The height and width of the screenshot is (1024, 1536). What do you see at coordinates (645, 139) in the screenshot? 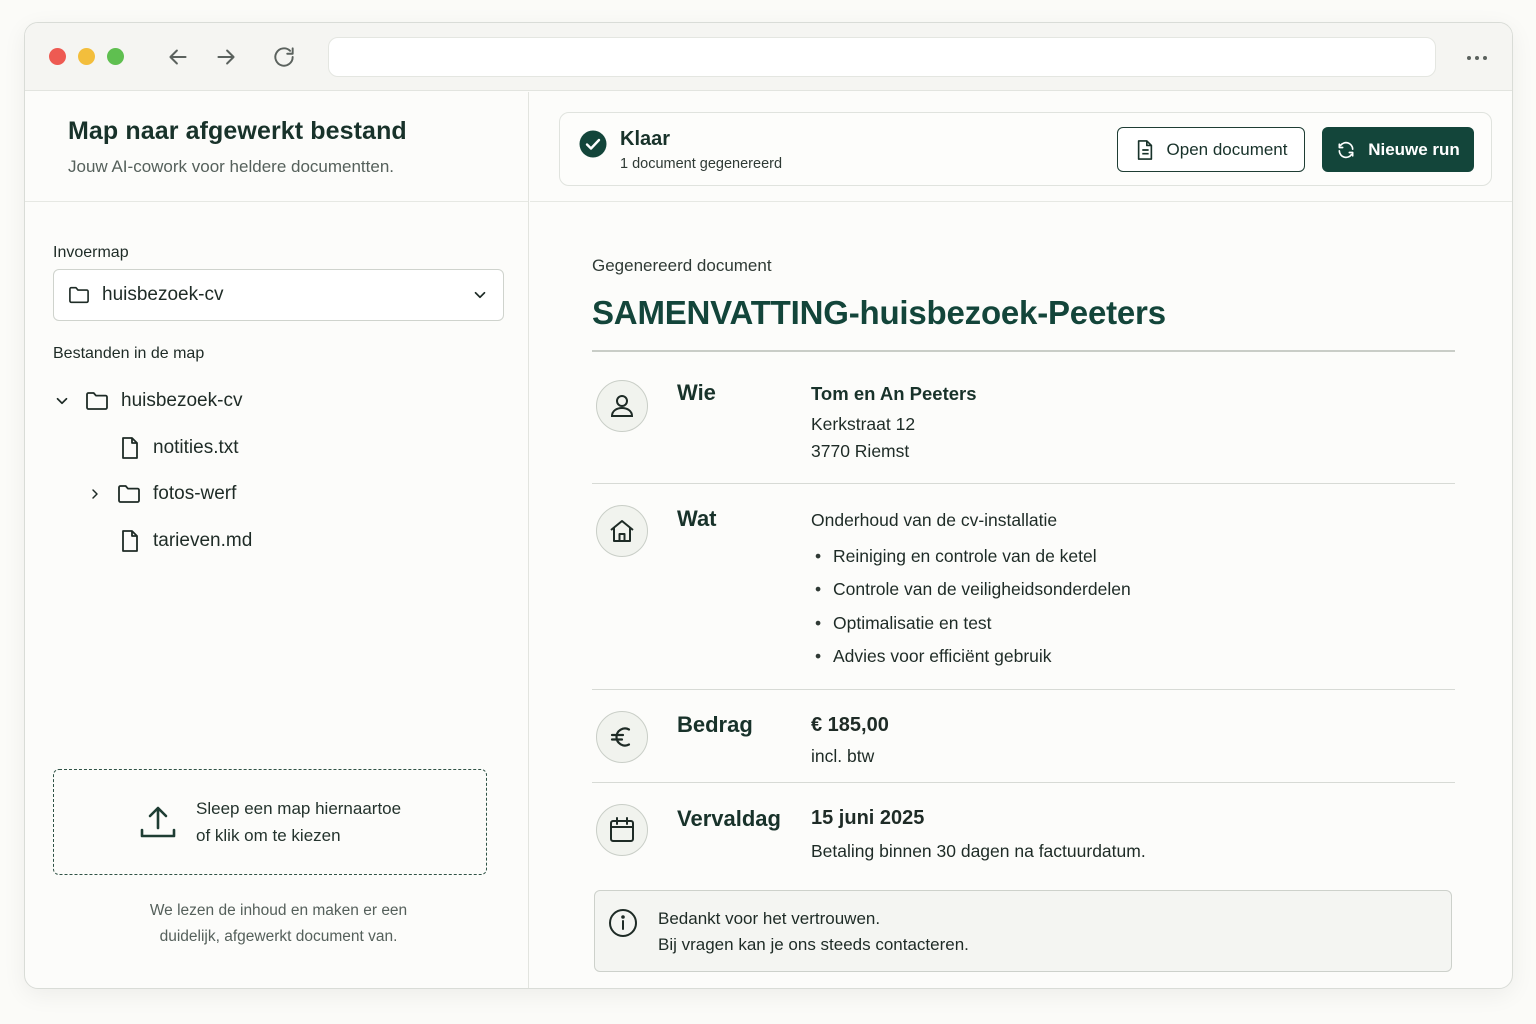
I see `status-title: Klaar` at bounding box center [645, 139].